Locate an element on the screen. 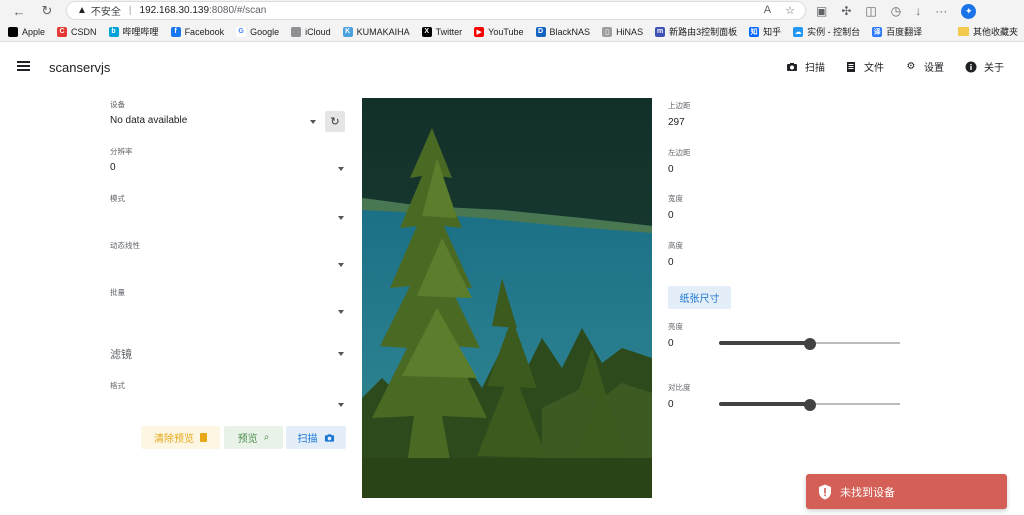 This screenshot has width=1024, height=515. url-path: :8080/#/scan is located at coordinates (238, 10).